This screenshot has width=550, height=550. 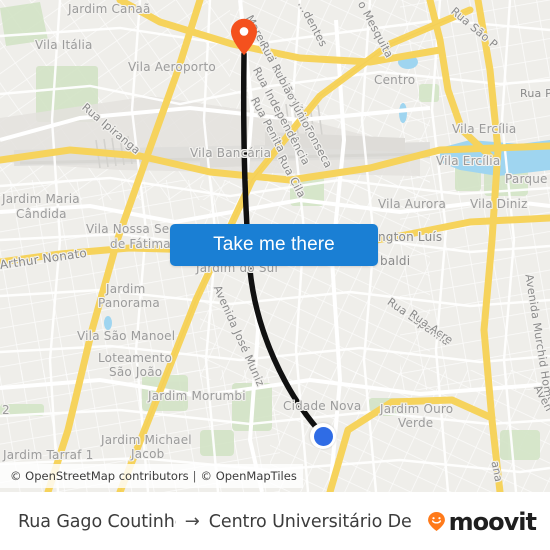 I want to click on moovit-wordmark: moovit, so click(x=492, y=521).